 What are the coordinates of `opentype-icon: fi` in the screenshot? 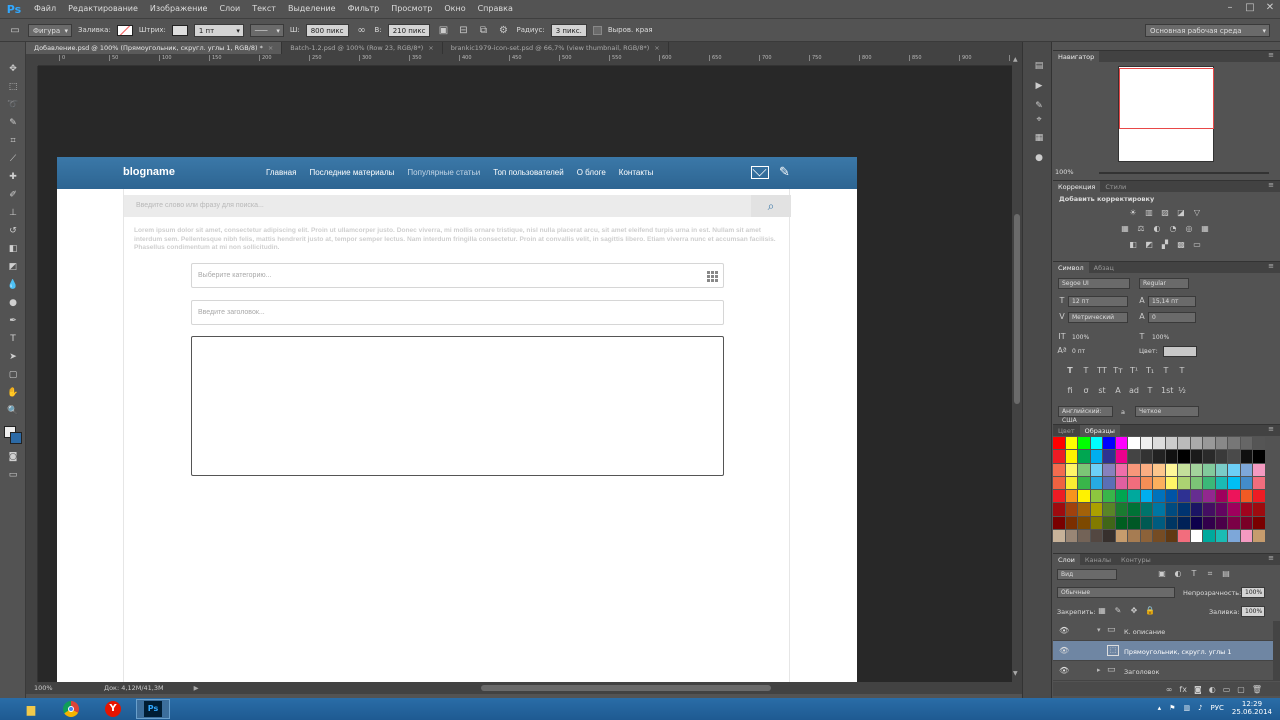 It's located at (1070, 391).